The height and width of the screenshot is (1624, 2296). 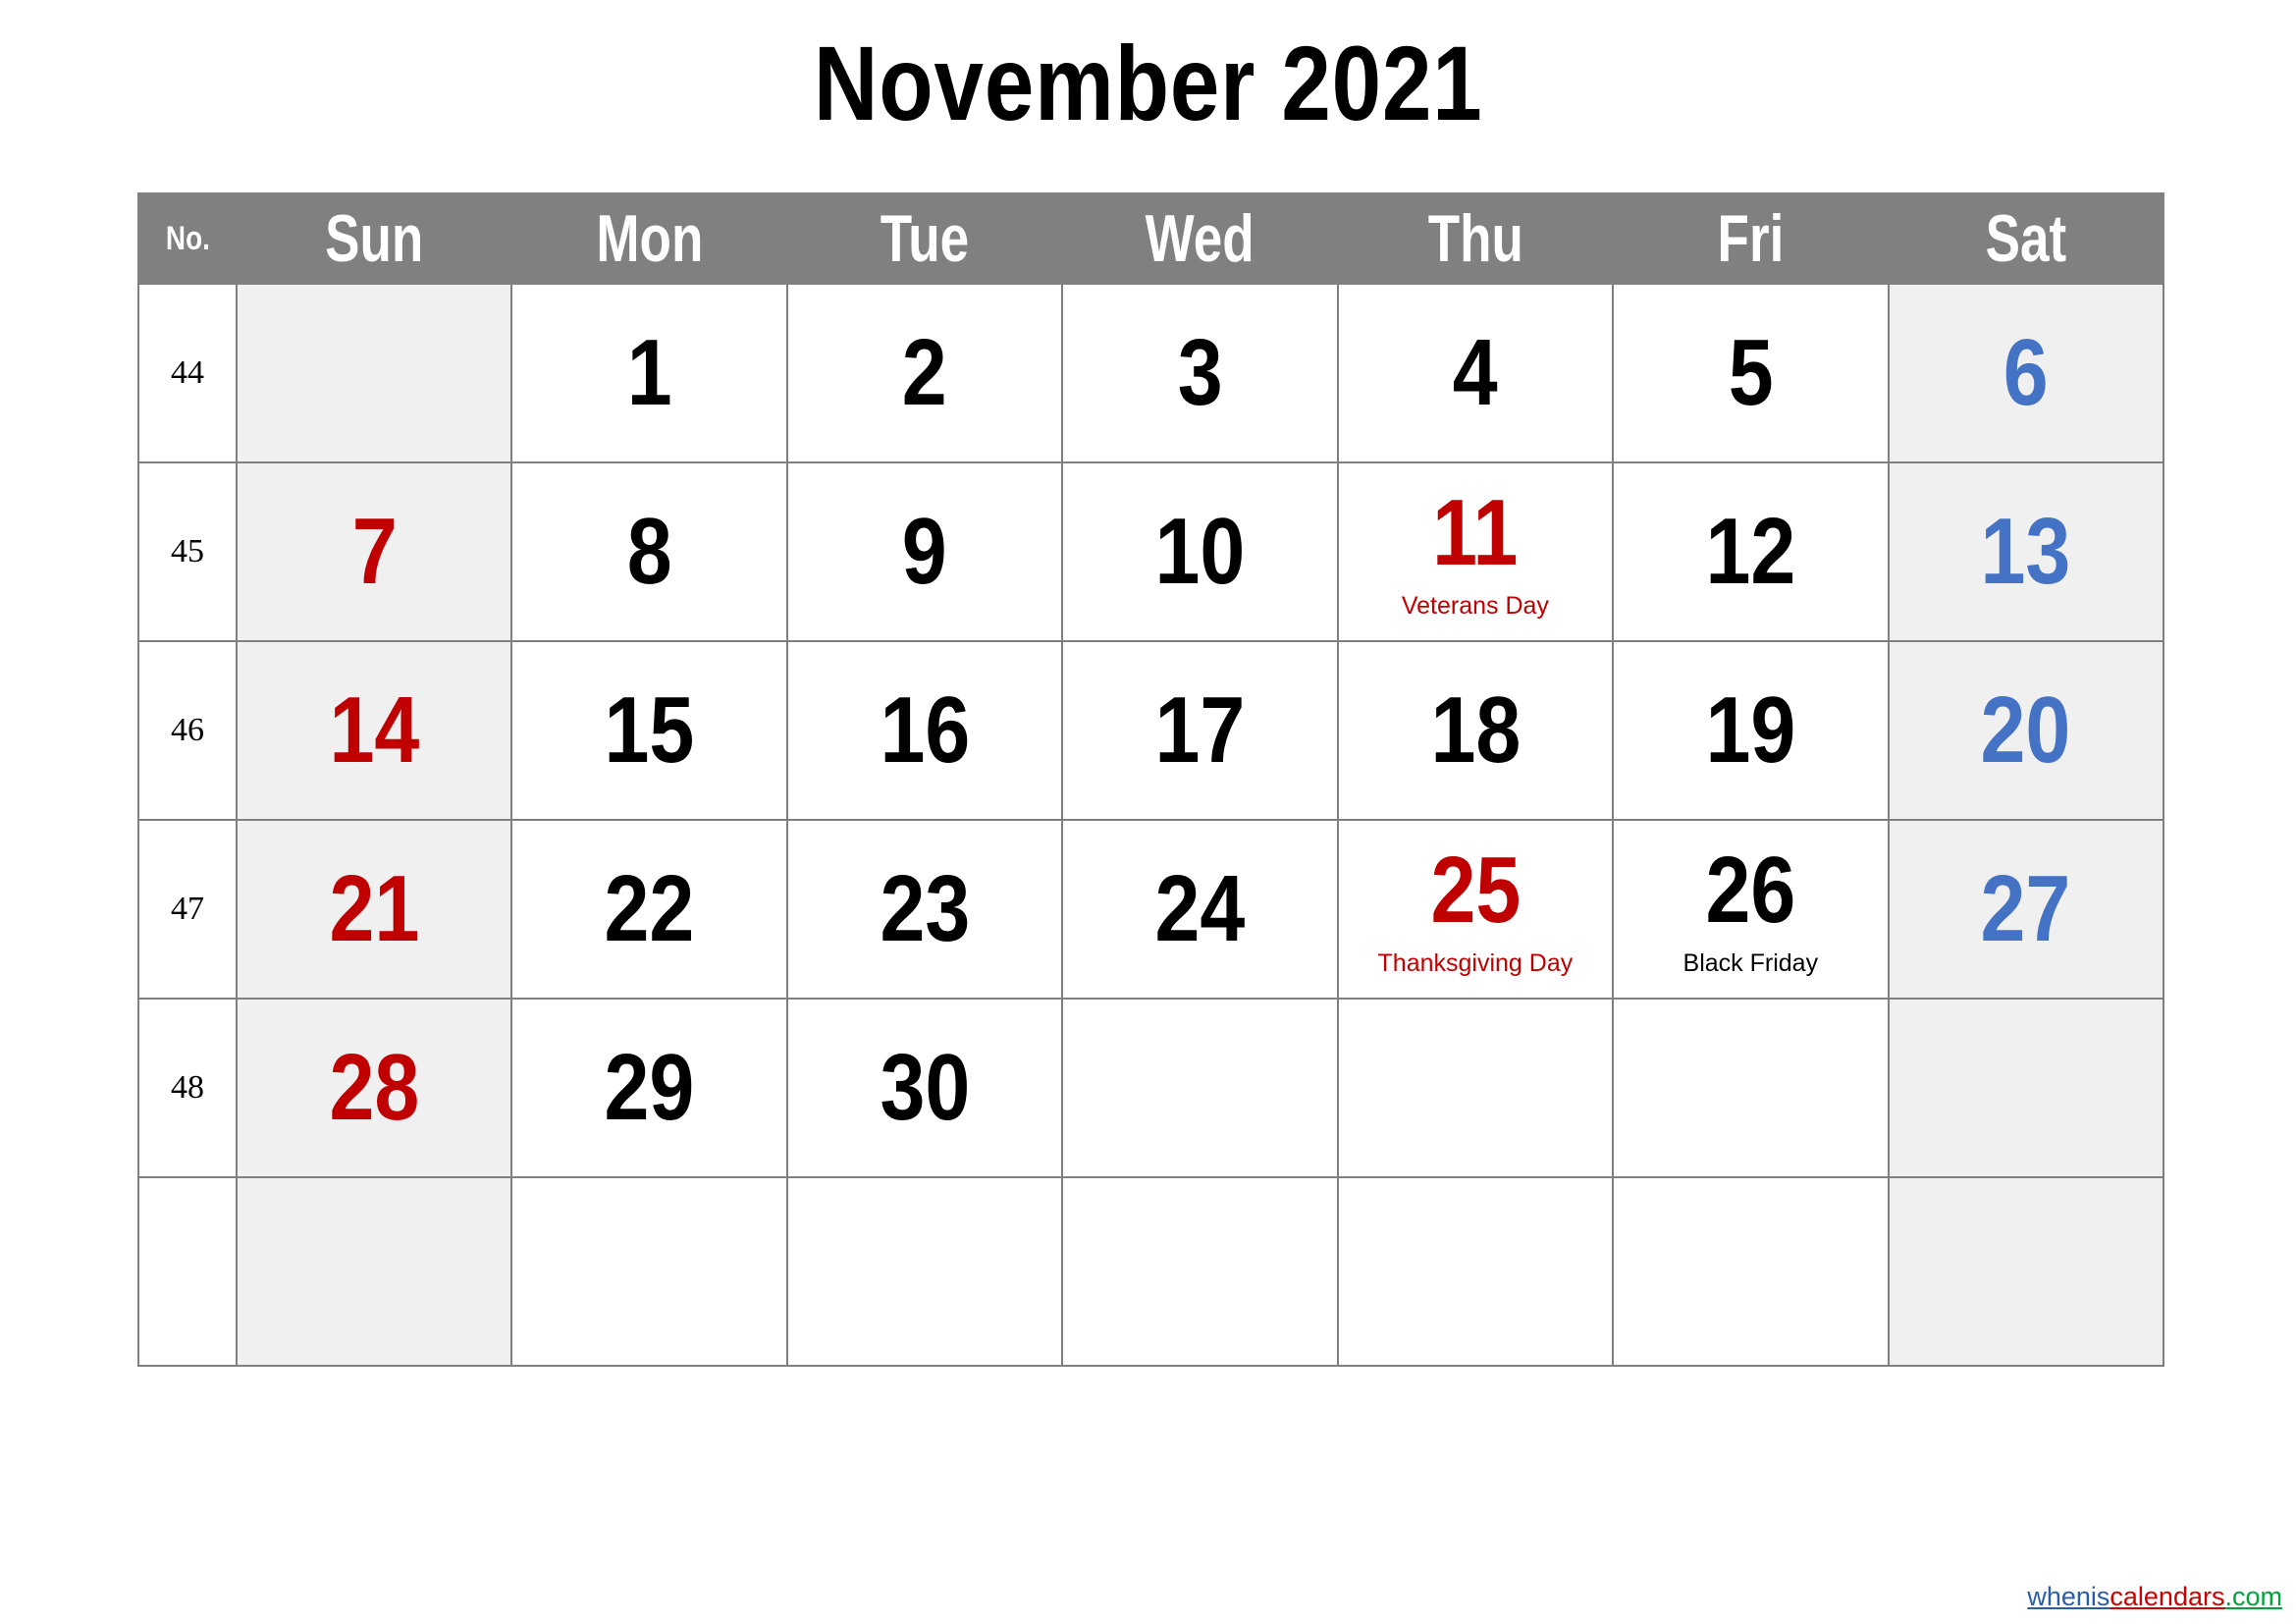 What do you see at coordinates (1475, 962) in the screenshot?
I see `day-event-label: Thanksgiving Day` at bounding box center [1475, 962].